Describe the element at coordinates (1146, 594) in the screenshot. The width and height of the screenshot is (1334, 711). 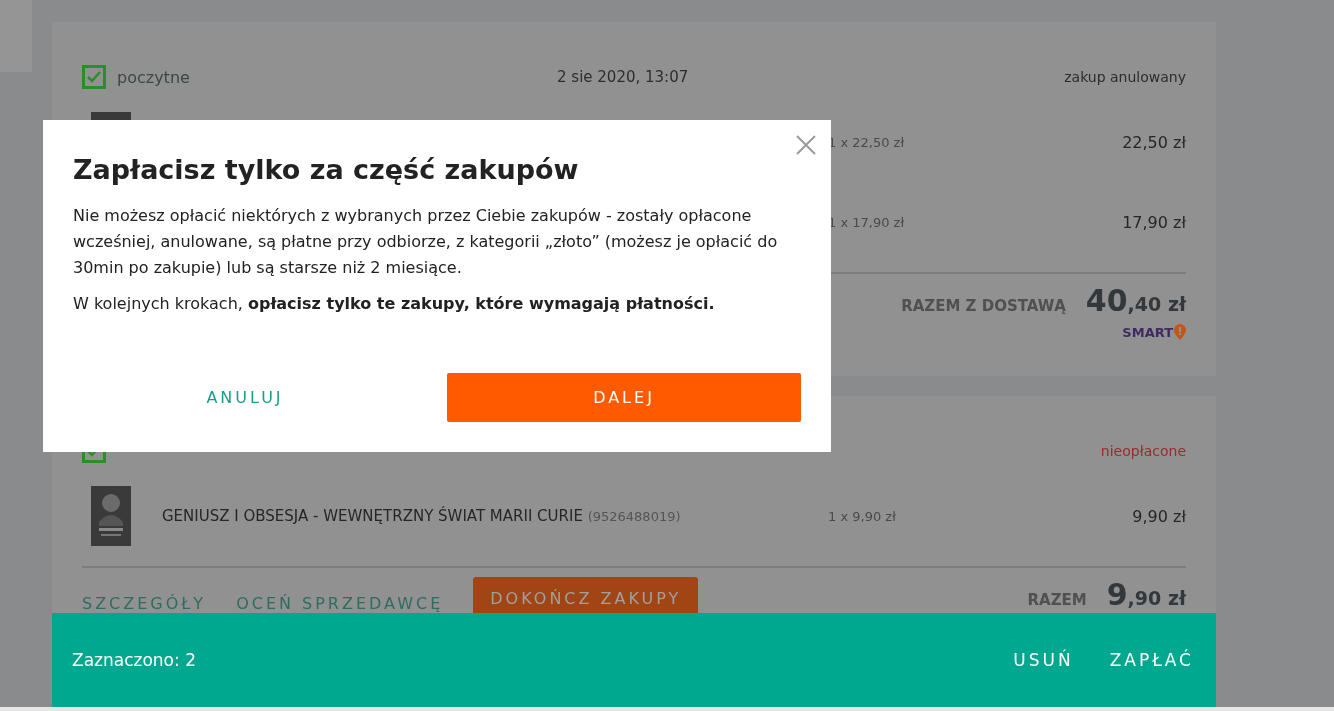
I see `total-price: 9,90 zł` at that location.